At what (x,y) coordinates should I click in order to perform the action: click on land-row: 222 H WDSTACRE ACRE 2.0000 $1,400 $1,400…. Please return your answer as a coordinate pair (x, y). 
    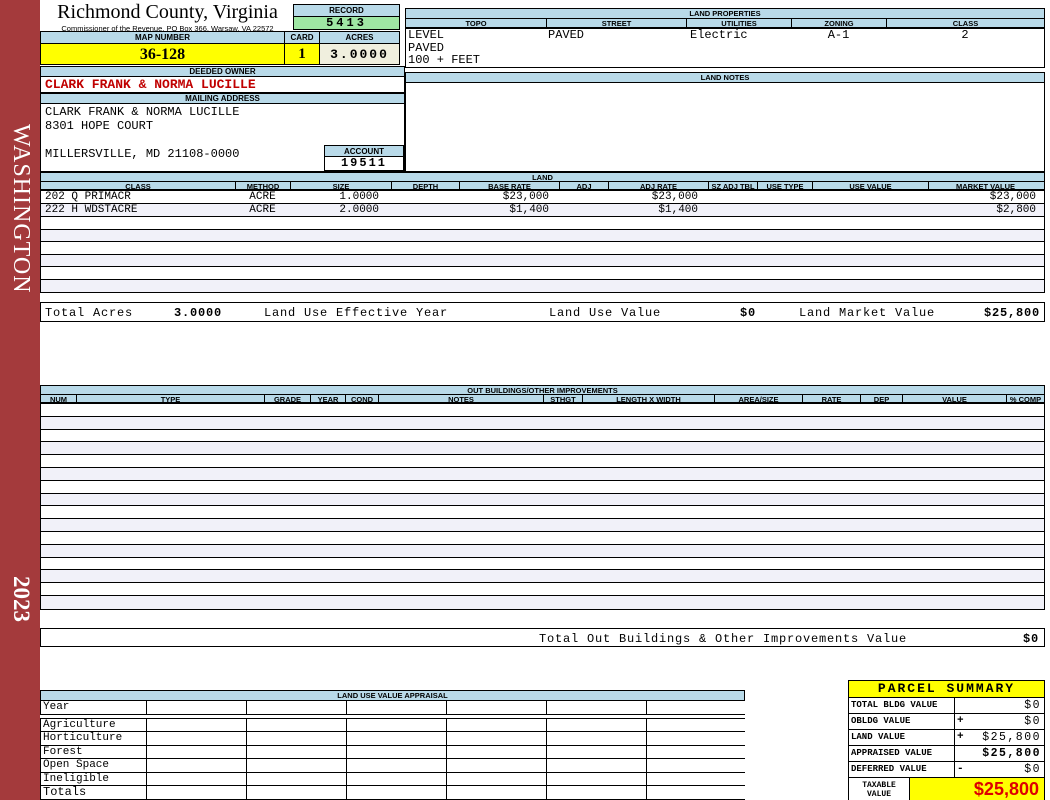
    Looking at the image, I should click on (542, 210).